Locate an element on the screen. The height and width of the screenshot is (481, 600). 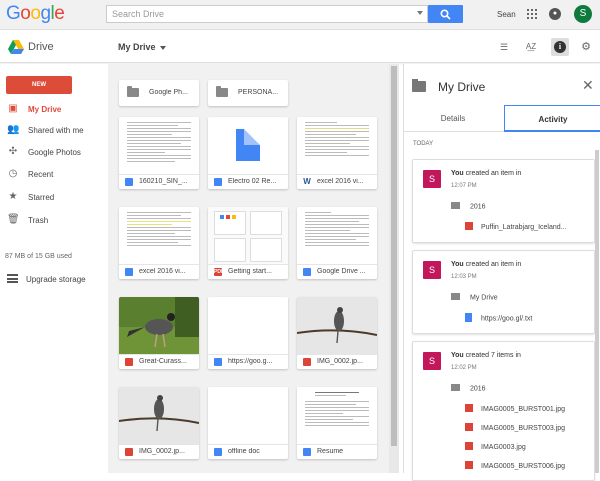
search-options-chevron-icon is located at coordinates (420, 13).